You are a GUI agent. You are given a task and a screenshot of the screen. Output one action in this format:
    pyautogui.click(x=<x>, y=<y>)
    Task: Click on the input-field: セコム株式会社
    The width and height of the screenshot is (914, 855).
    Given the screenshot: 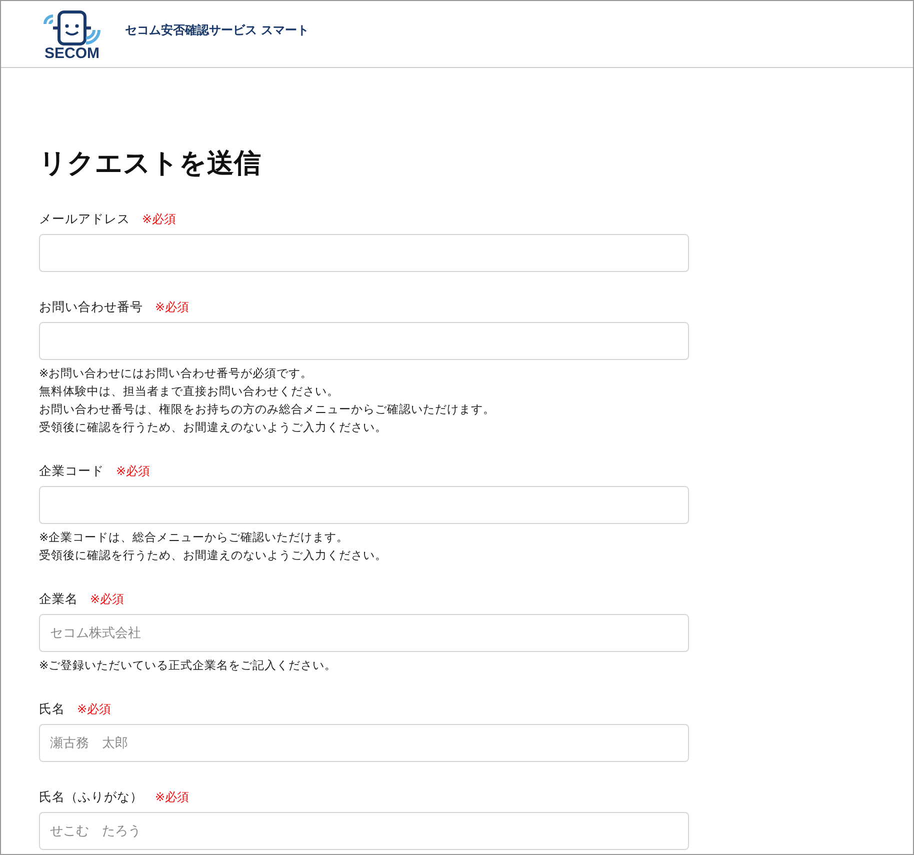 What is the action you would take?
    pyautogui.click(x=364, y=633)
    